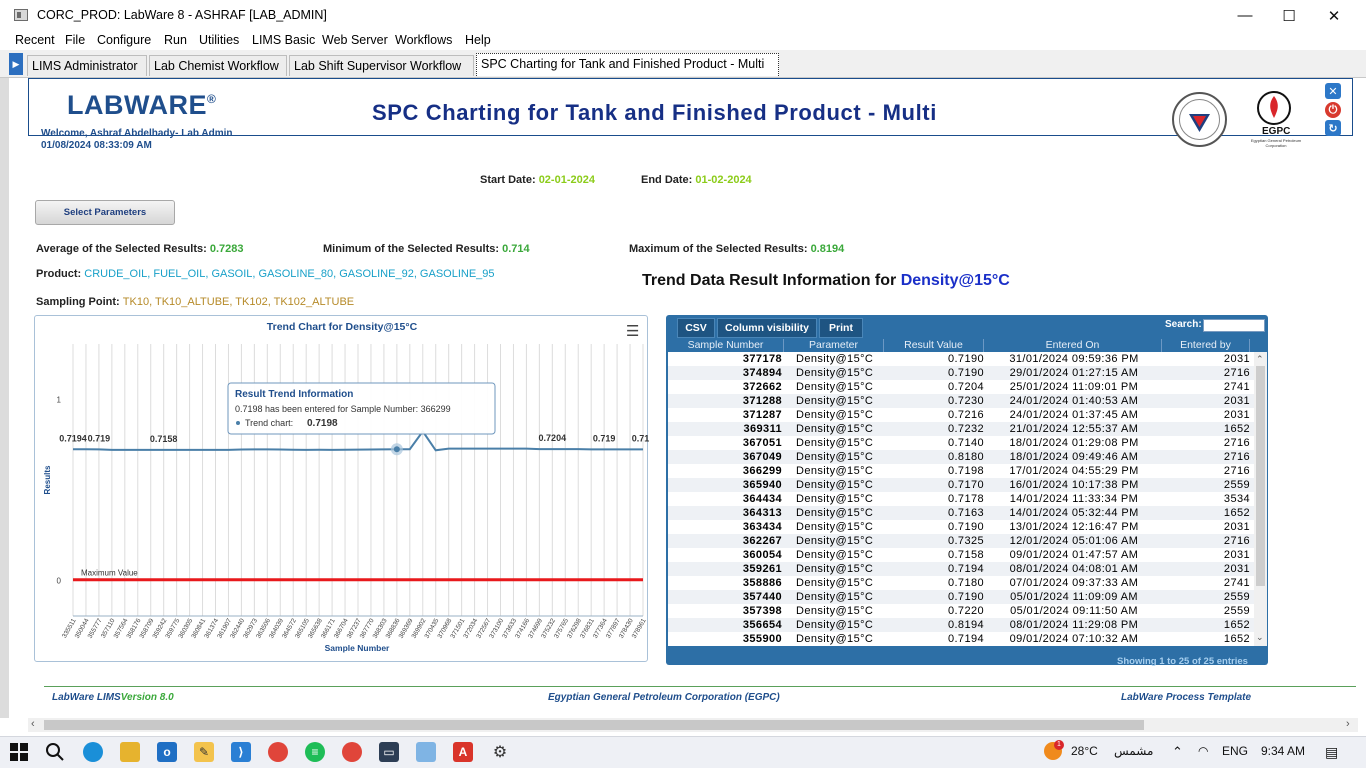  I want to click on table-vertical-scrollbar: ⌃ ⌄, so click(1260, 499).